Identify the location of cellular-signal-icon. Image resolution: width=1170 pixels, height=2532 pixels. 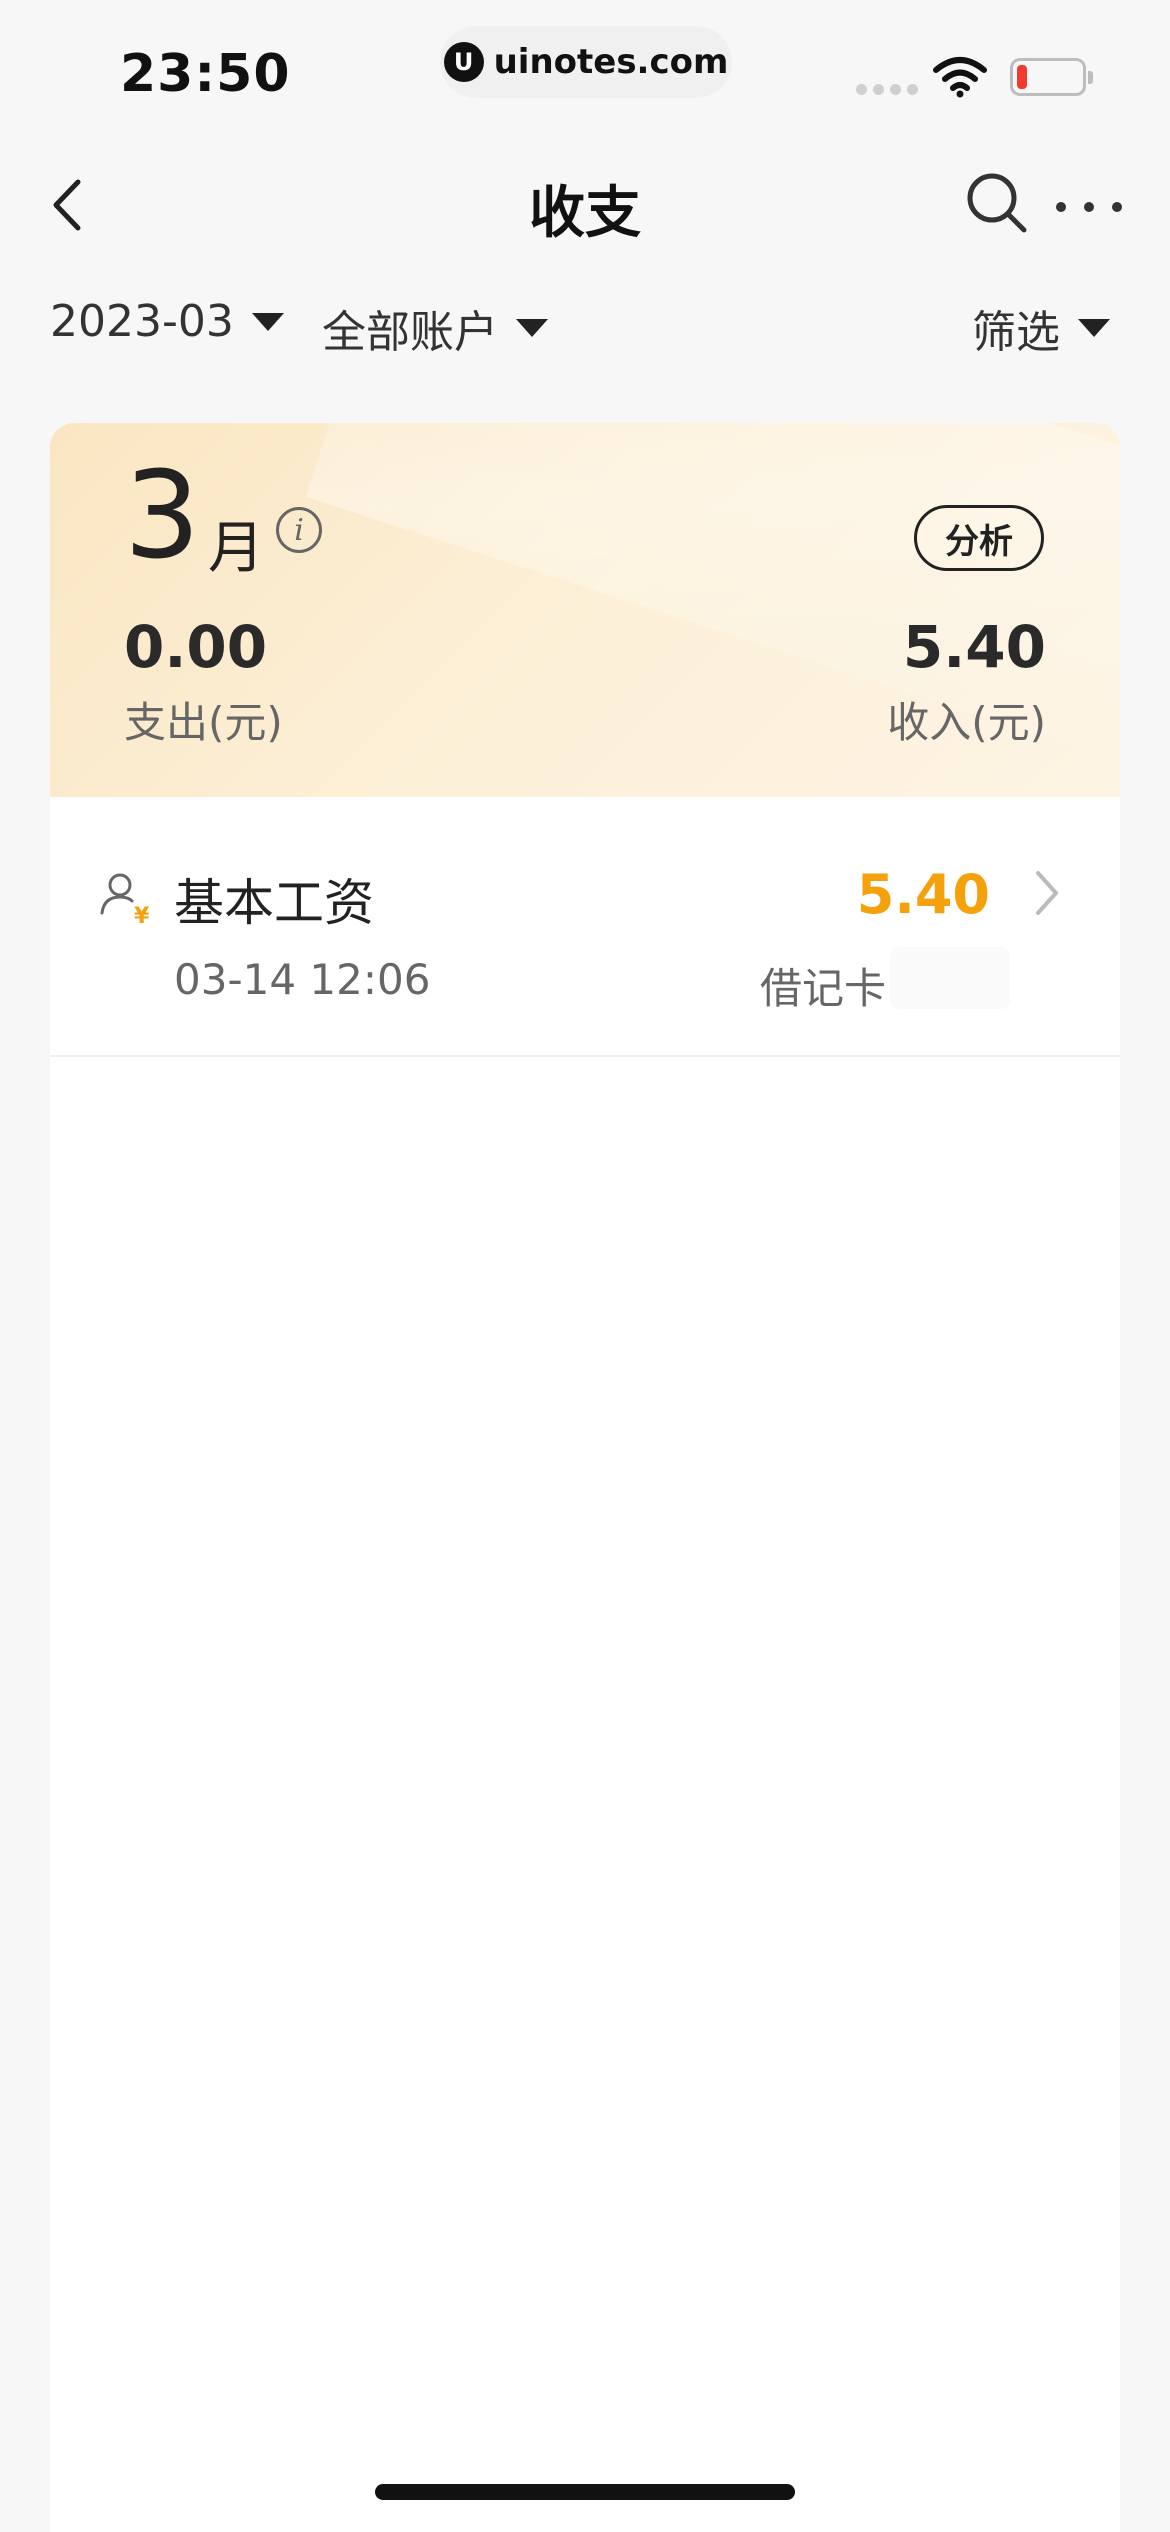
(887, 89).